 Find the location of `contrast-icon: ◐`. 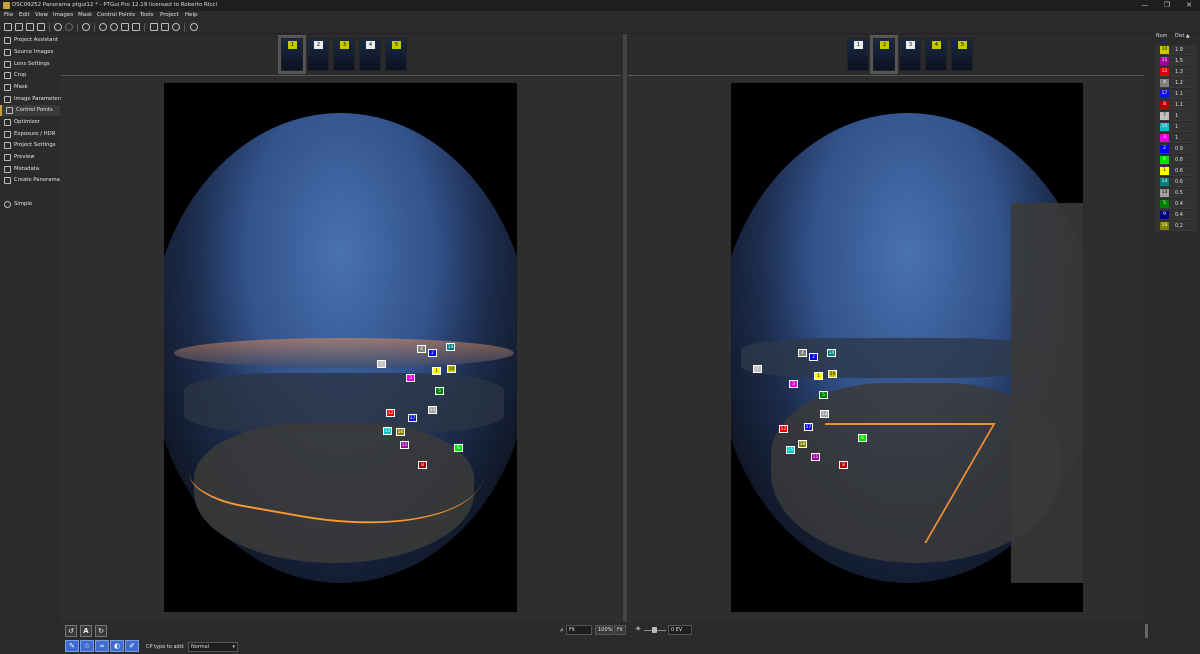

contrast-icon: ◐ is located at coordinates (117, 646).